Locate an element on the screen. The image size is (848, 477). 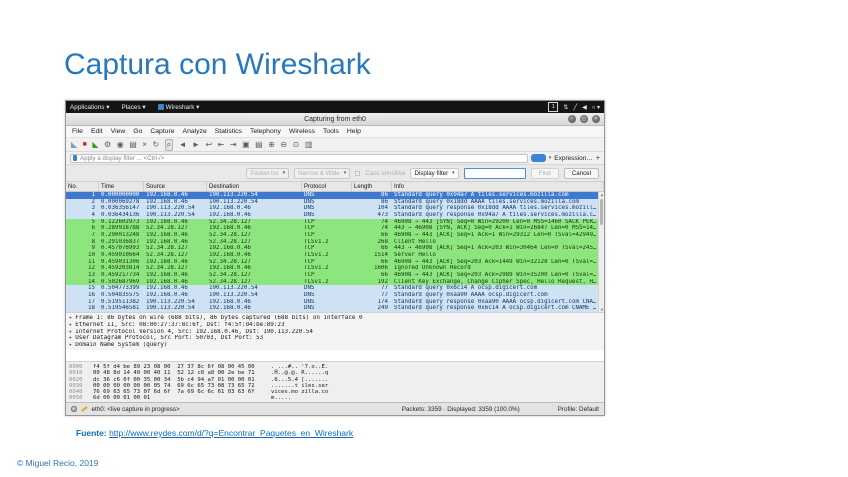
auto-scroll-icon: ▣ is located at coordinates (246, 145).